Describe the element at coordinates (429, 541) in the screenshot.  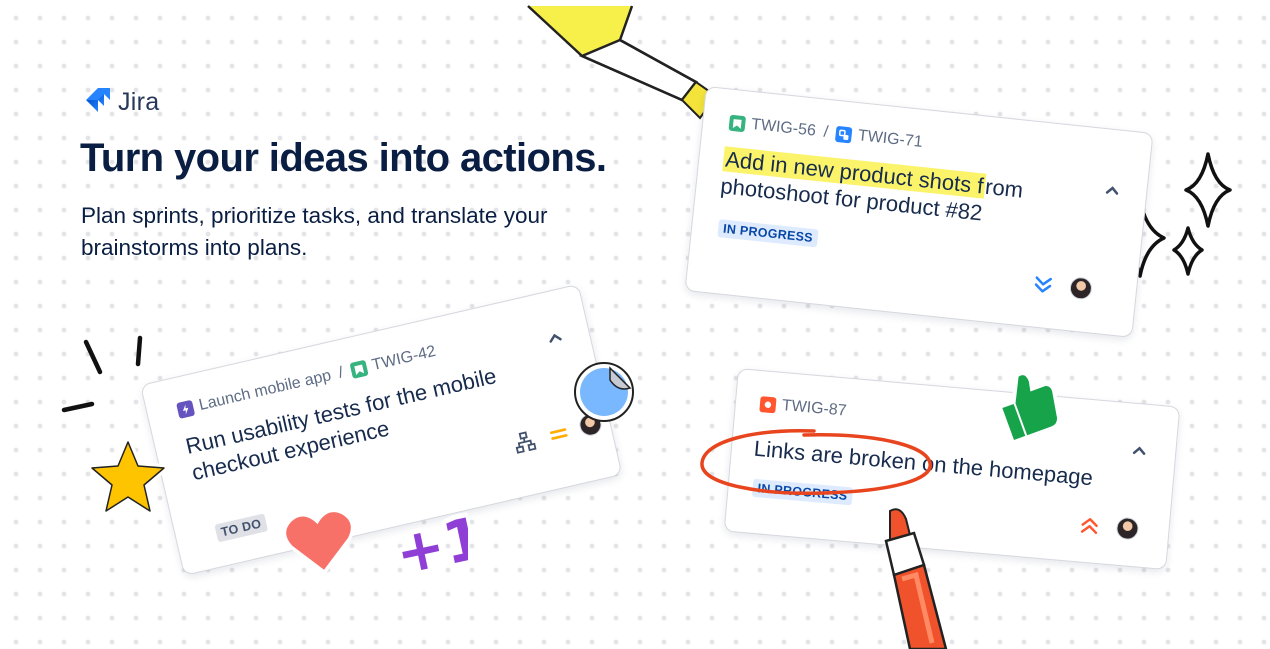
I see `plus-one-text: +1` at that location.